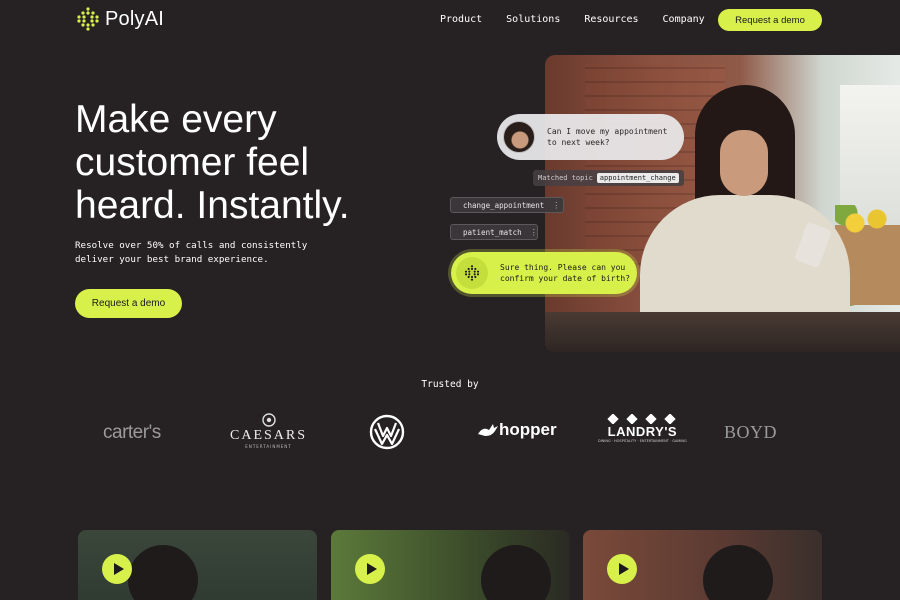 The height and width of the screenshot is (600, 900). What do you see at coordinates (637, 178) in the screenshot?
I see `matched-topic-value: appointment_change` at bounding box center [637, 178].